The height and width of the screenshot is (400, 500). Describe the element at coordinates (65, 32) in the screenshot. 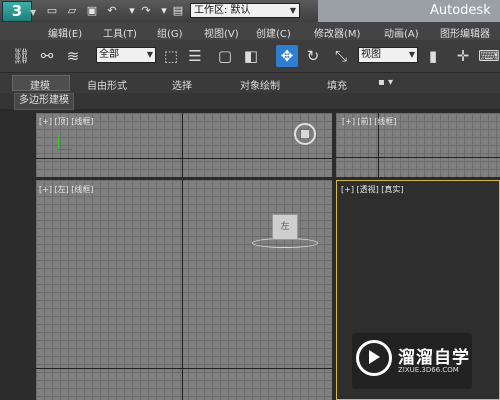

I see `menu-edit: 编辑(E)` at that location.